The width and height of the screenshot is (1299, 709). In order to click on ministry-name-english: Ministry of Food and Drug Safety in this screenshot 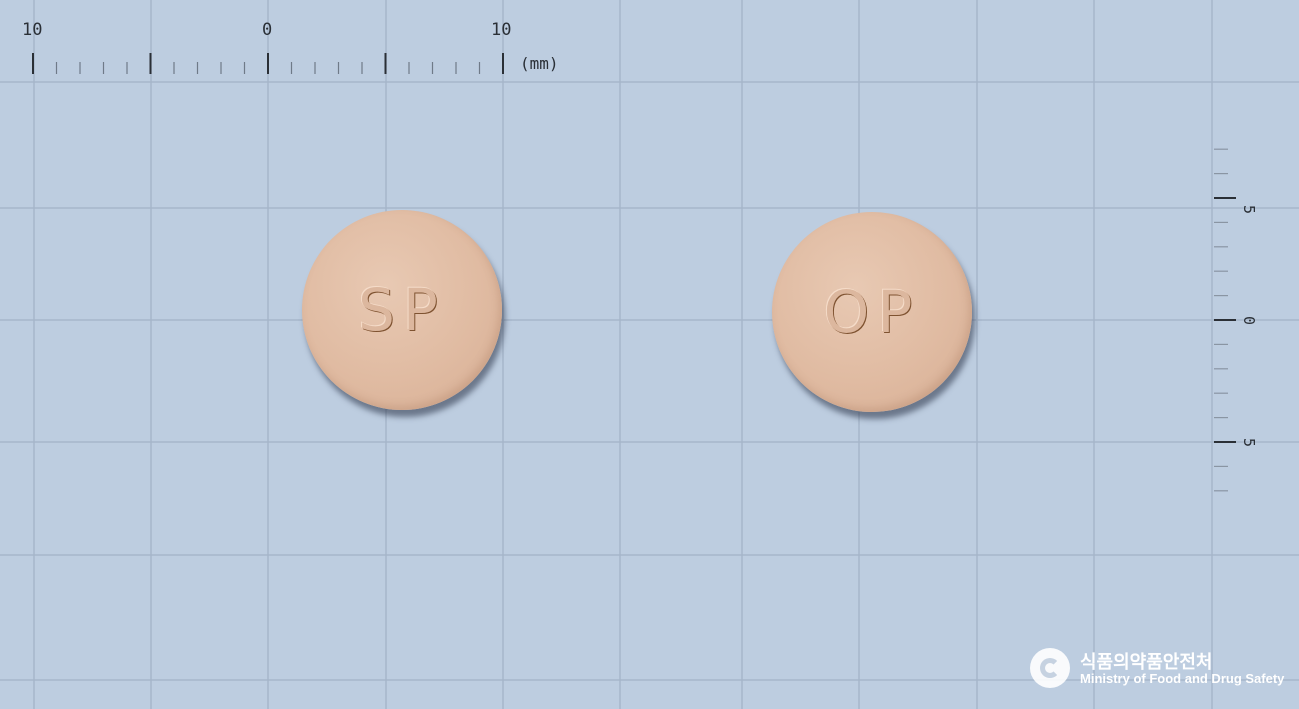, I will do `click(1182, 678)`.